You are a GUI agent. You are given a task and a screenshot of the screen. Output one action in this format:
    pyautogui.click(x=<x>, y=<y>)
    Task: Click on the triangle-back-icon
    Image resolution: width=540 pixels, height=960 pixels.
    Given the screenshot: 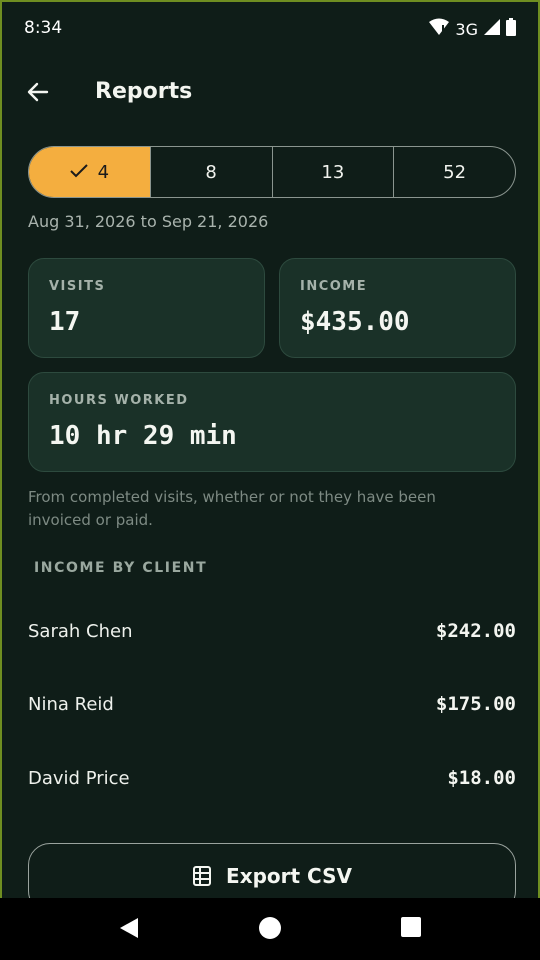 What is the action you would take?
    pyautogui.click(x=129, y=931)
    